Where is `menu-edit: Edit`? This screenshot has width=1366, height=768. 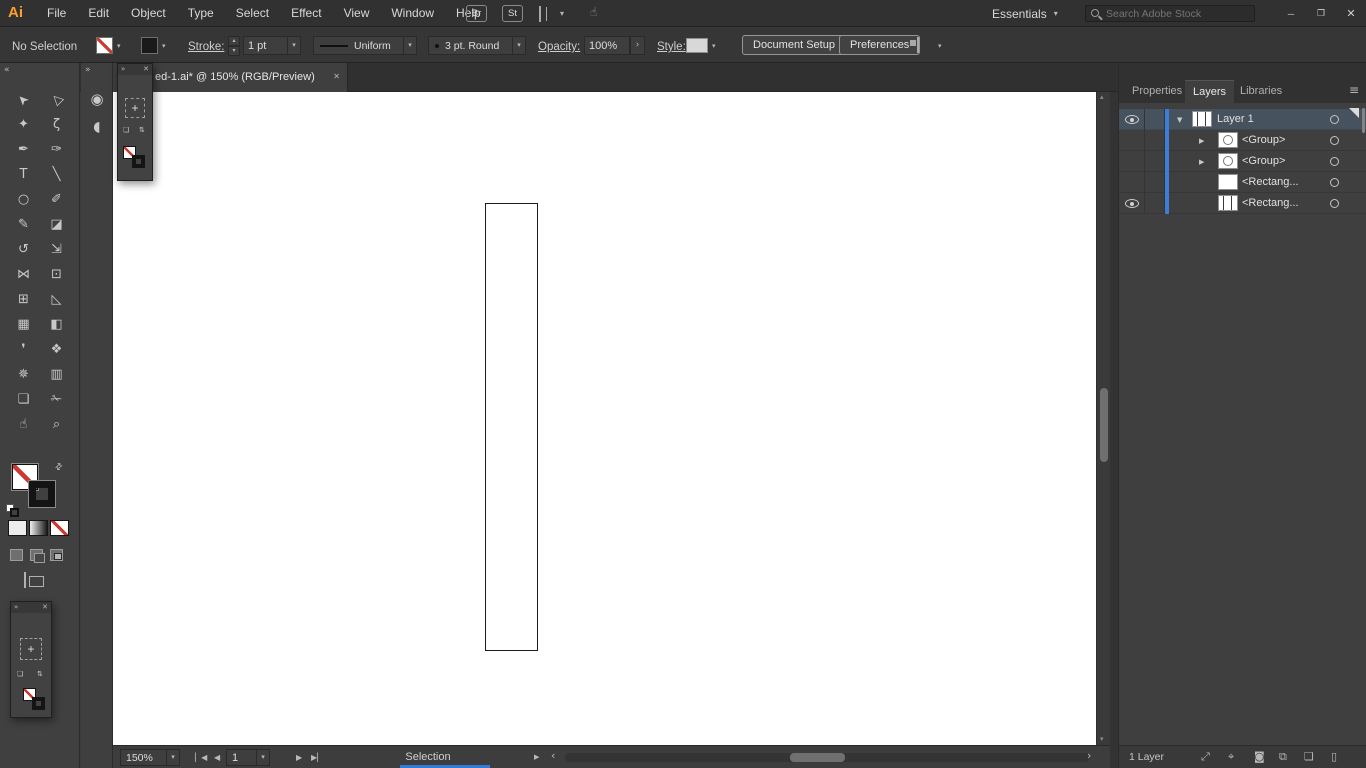 menu-edit: Edit is located at coordinates (98, 13).